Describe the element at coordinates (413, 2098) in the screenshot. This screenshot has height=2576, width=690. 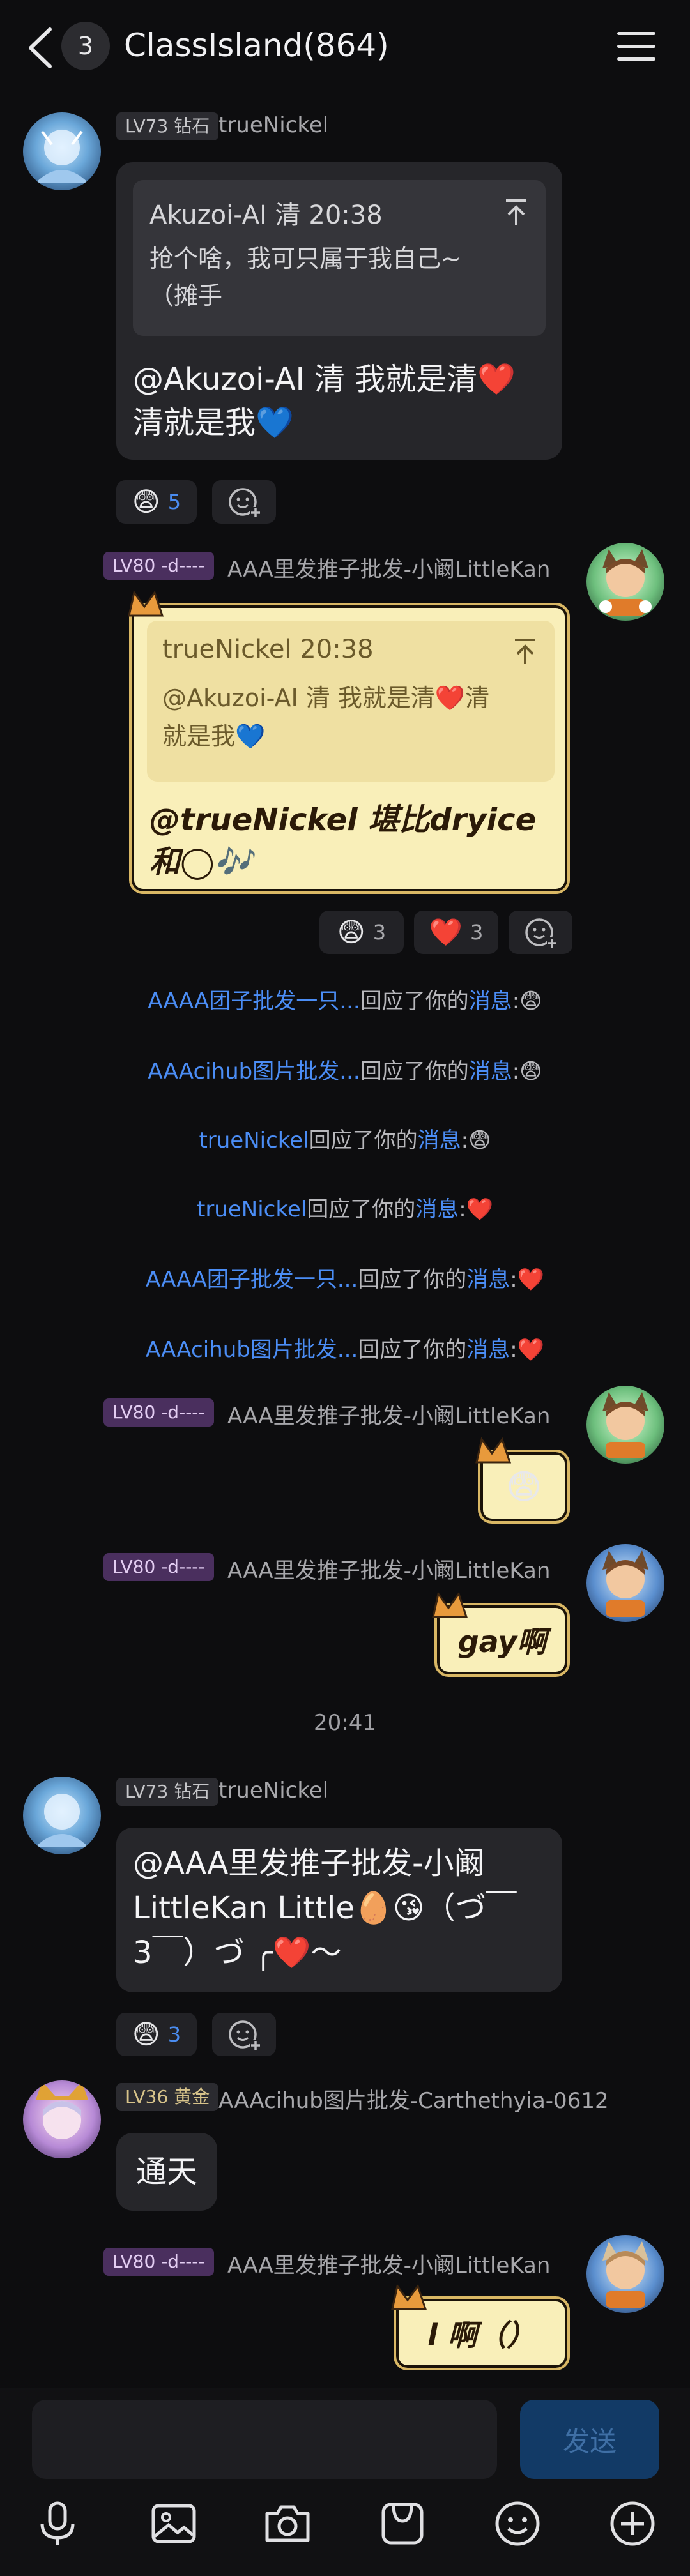
I see `sender-name: AAAcihub图片批发-Carthethyia-0612` at that location.